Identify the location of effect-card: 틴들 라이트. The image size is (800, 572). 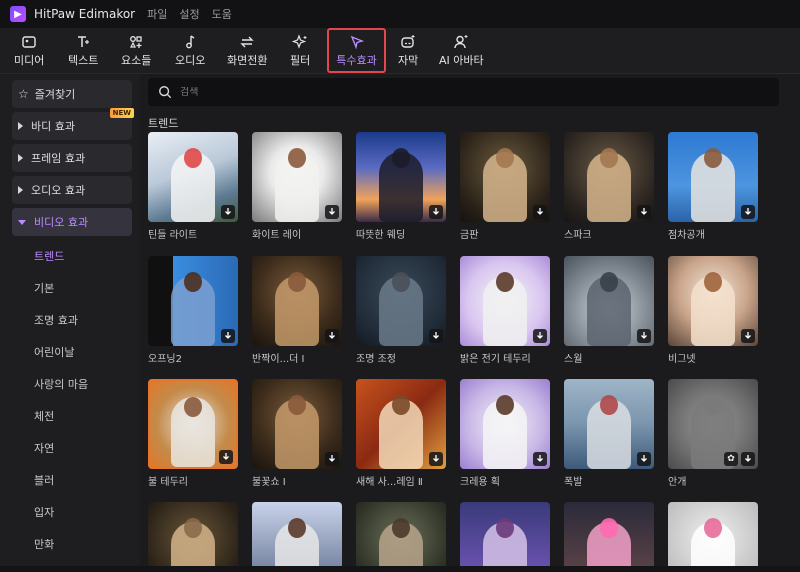
(193, 186).